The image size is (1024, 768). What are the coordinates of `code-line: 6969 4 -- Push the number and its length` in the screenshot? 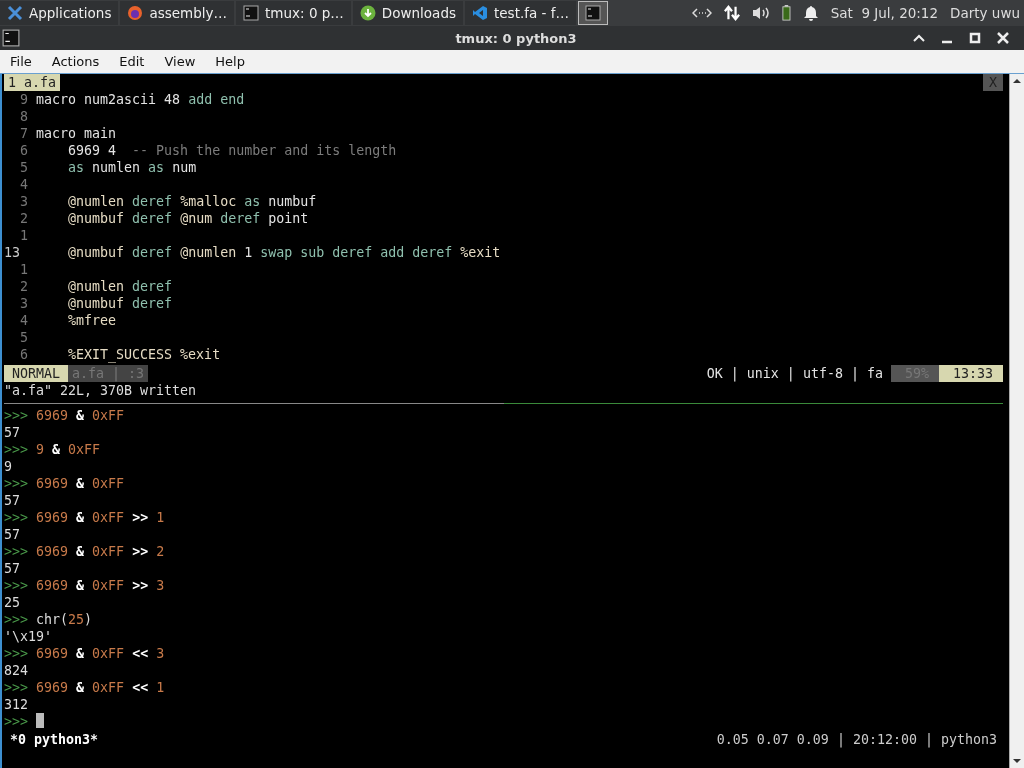 It's located at (232, 150).